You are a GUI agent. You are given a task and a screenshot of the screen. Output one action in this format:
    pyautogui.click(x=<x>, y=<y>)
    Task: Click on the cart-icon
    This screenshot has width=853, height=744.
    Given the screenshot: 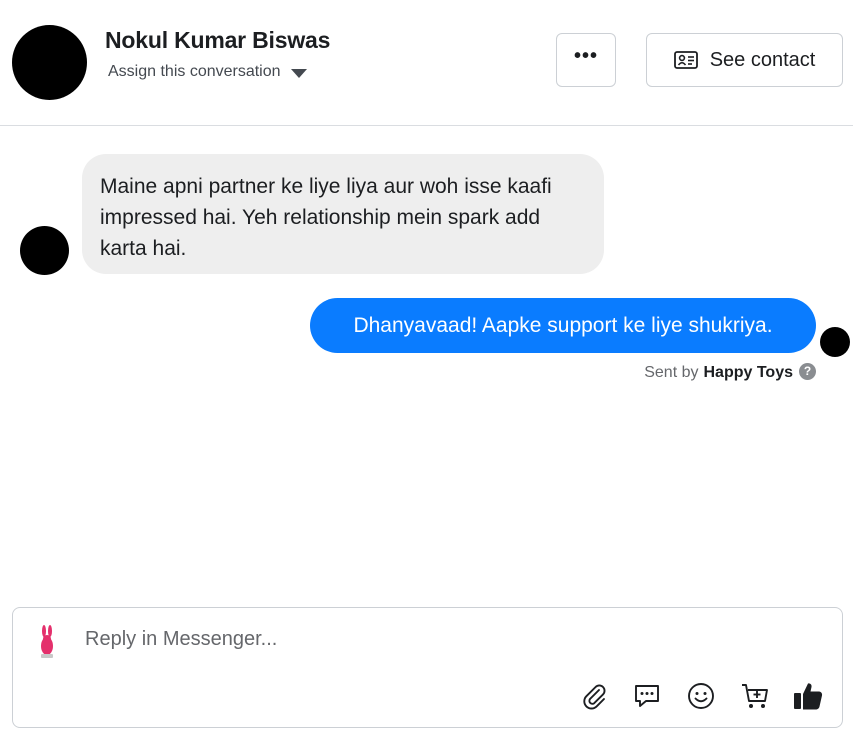 What is the action you would take?
    pyautogui.click(x=755, y=696)
    